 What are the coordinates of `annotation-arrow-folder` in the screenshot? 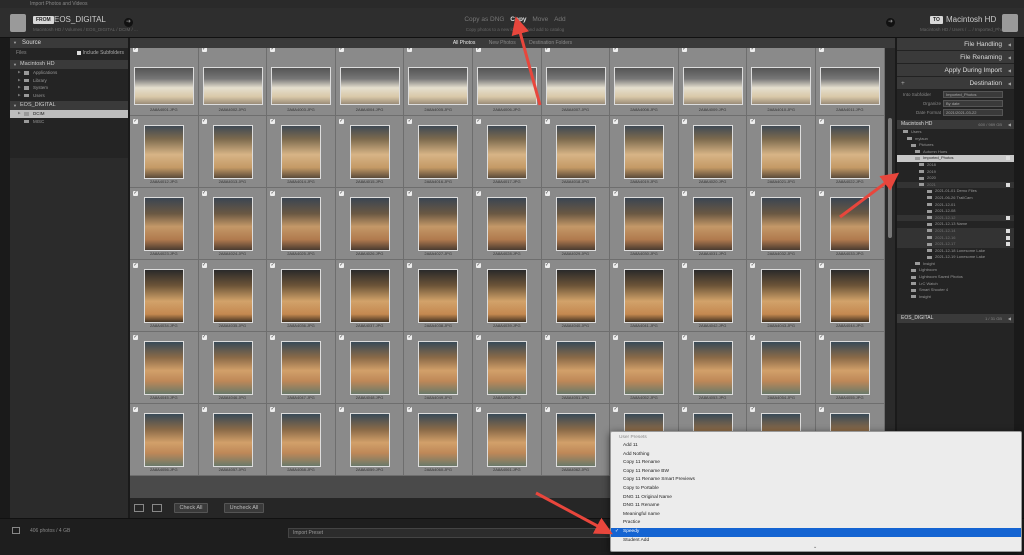 It's located at (869, 195).